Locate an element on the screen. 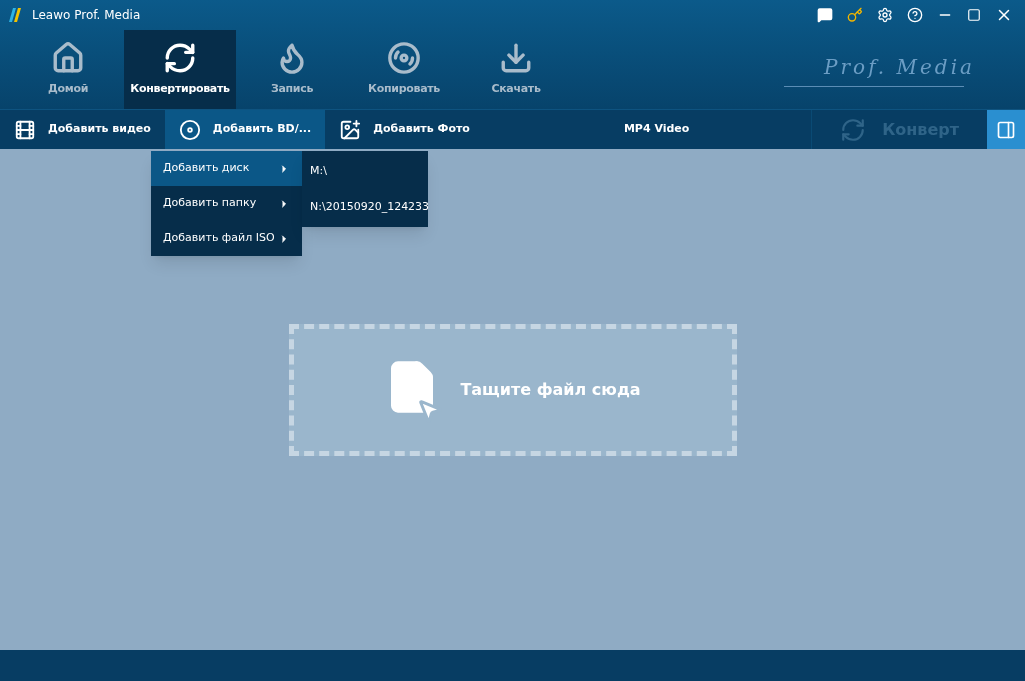 This screenshot has width=1025, height=681. layout-toggle-button is located at coordinates (1006, 129).